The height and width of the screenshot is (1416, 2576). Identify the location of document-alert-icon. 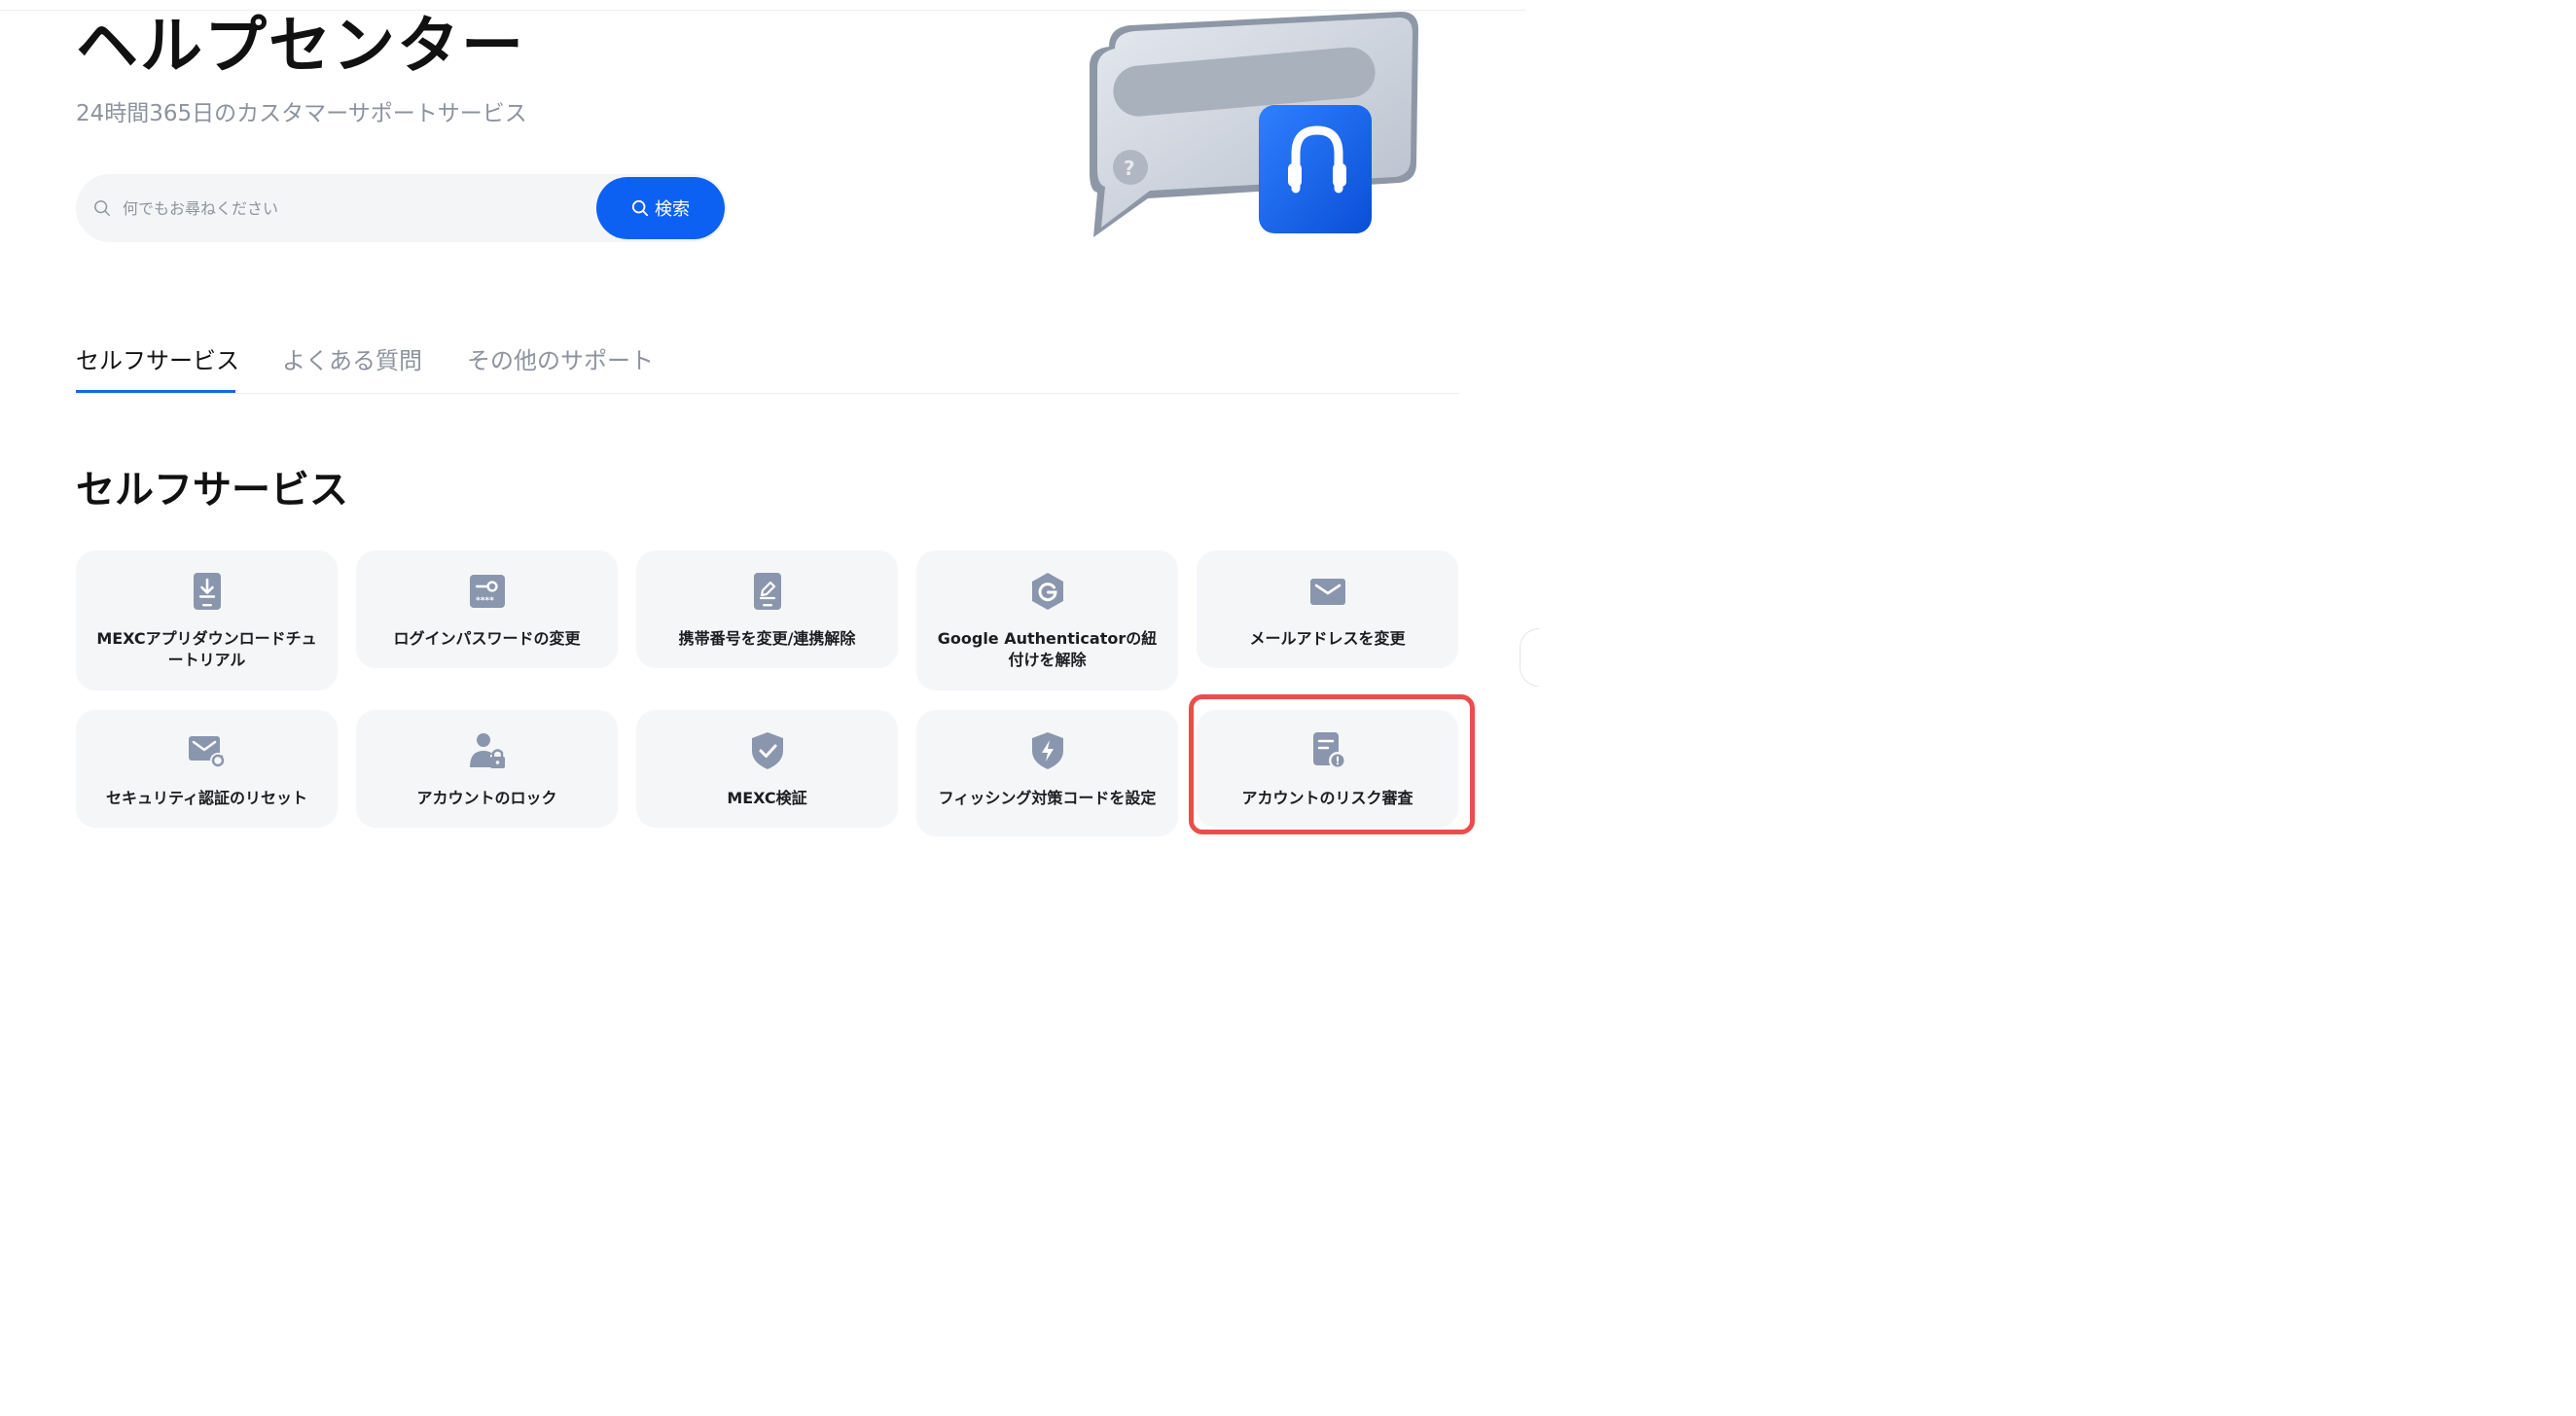
(1329, 750).